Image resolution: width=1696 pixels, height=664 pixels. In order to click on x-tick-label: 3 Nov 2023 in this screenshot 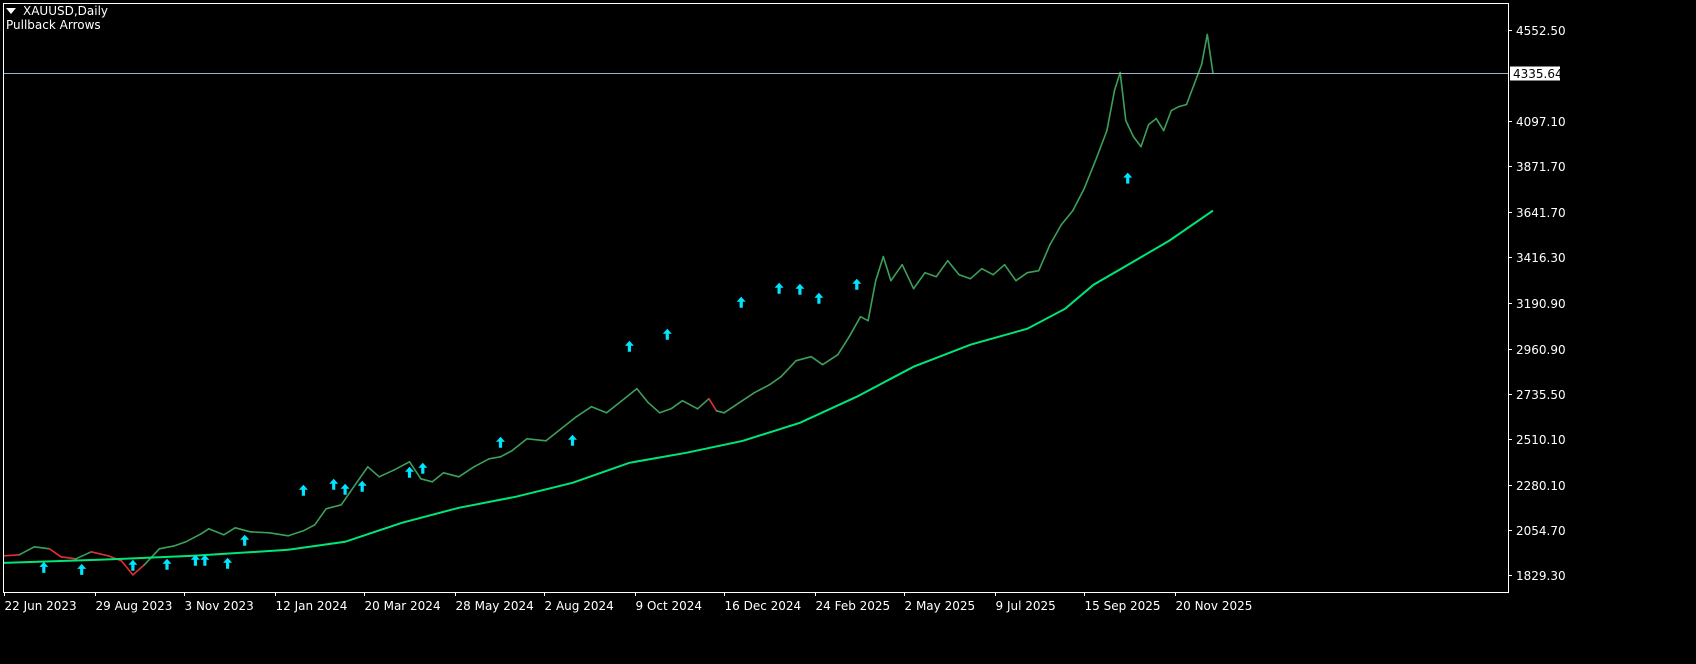, I will do `click(219, 606)`.